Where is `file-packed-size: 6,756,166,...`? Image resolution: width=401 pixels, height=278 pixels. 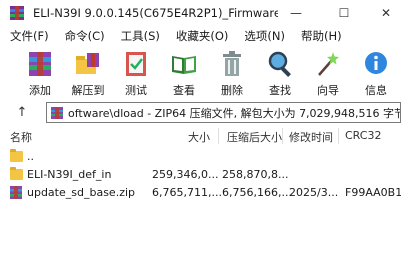 file-packed-size: 6,756,166,... is located at coordinates (257, 192).